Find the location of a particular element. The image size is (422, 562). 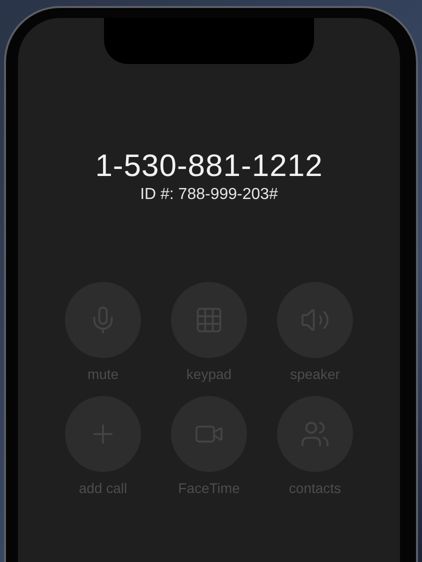

phone-number: 1-530-881-1212 is located at coordinates (209, 166).